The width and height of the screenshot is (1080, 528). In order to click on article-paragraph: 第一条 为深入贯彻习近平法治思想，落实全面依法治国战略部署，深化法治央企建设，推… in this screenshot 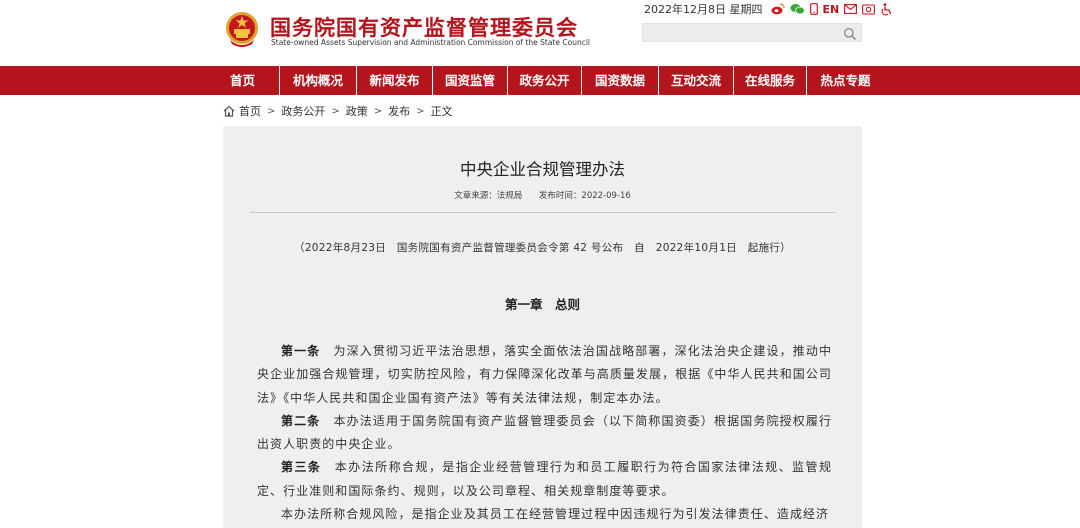, I will do `click(544, 375)`.